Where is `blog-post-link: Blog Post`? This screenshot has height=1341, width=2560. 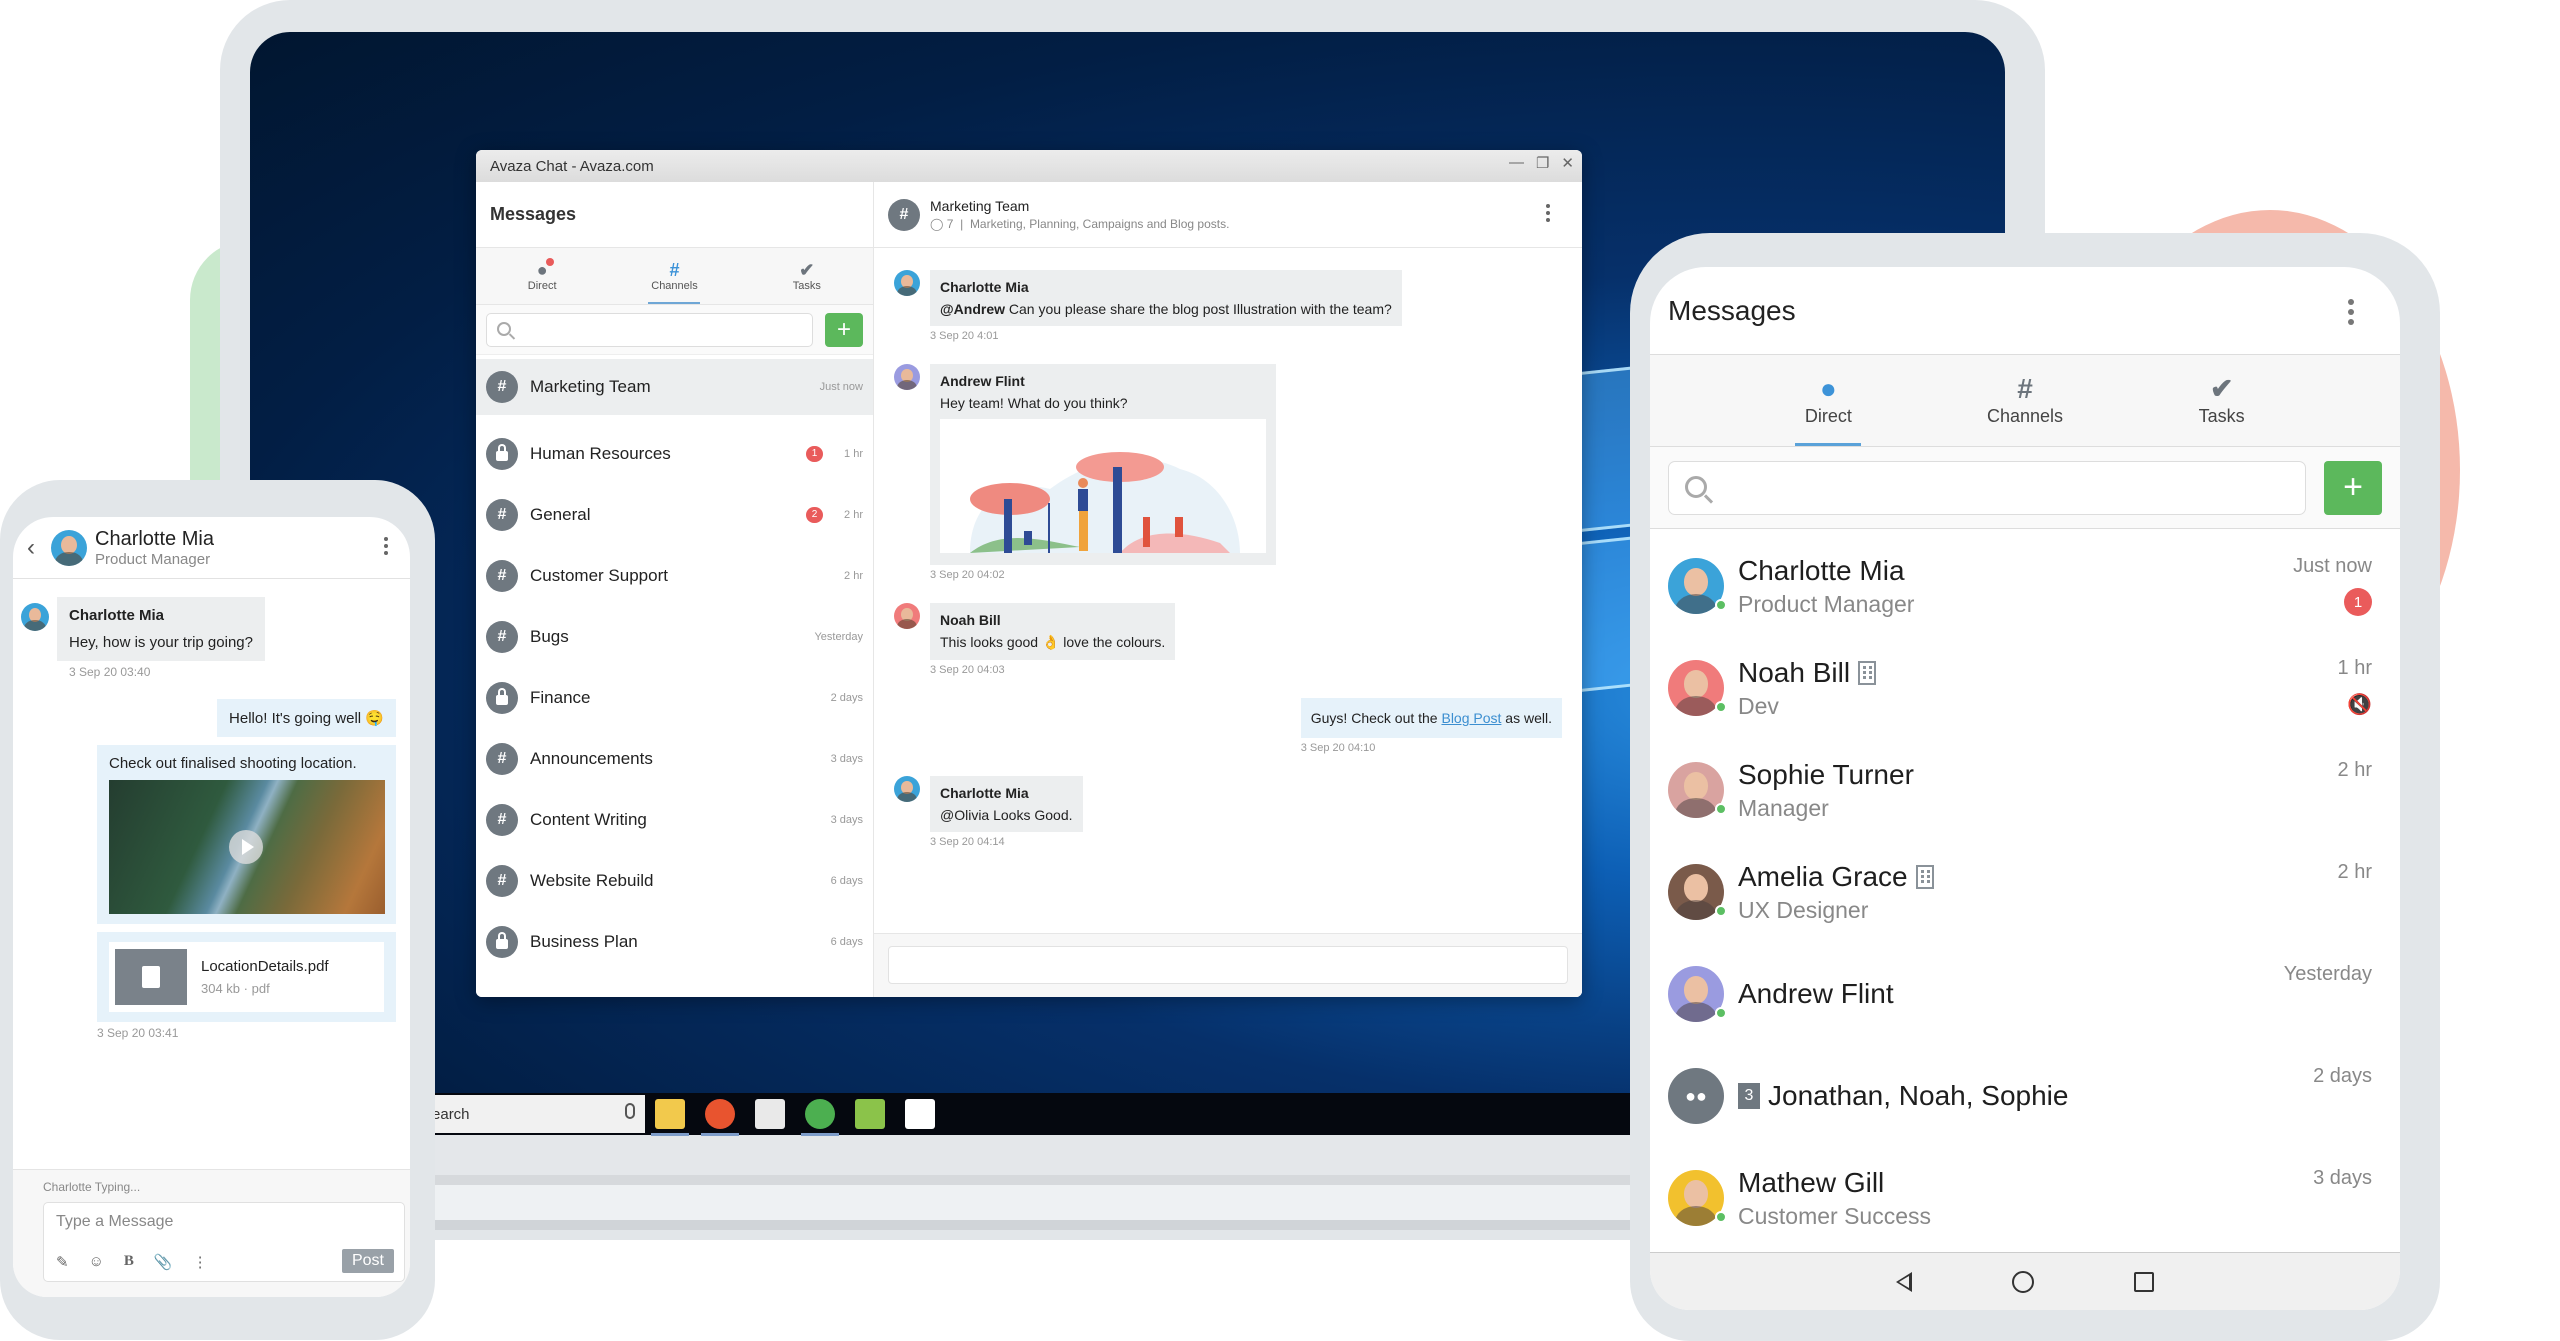
blog-post-link: Blog Post is located at coordinates (1471, 718).